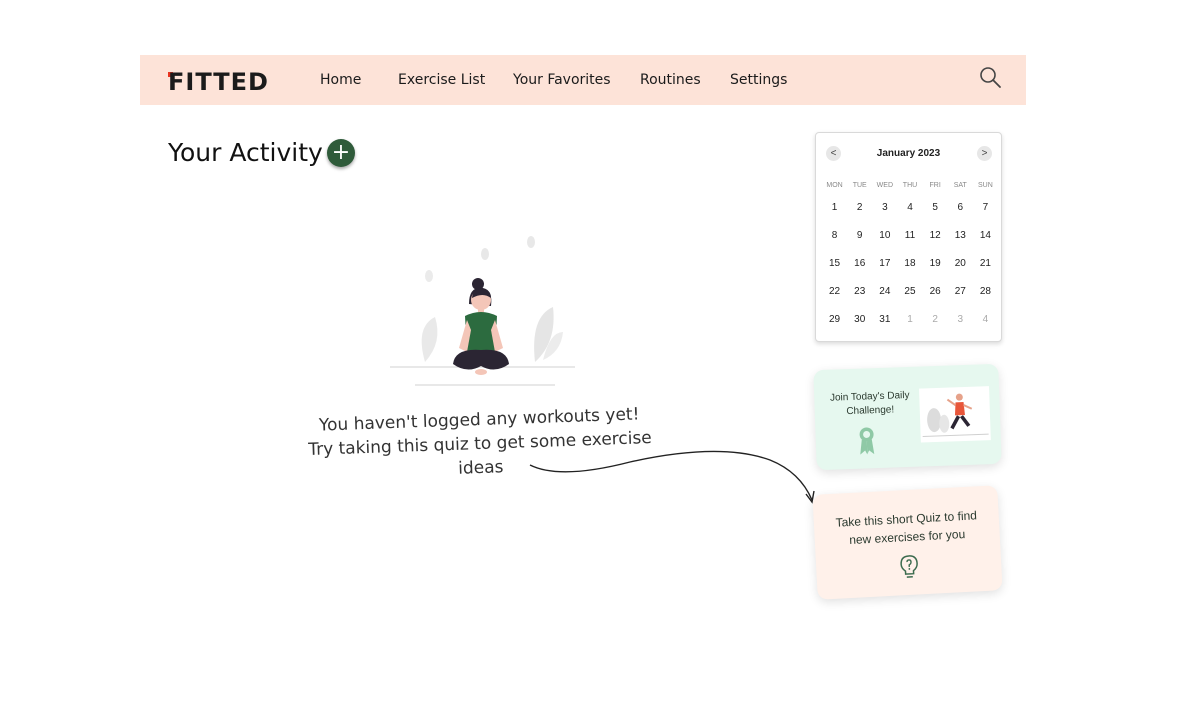 This screenshot has height=705, width=1201. Describe the element at coordinates (562, 80) in the screenshot. I see `nav-your-favorites: Your Favorites` at that location.